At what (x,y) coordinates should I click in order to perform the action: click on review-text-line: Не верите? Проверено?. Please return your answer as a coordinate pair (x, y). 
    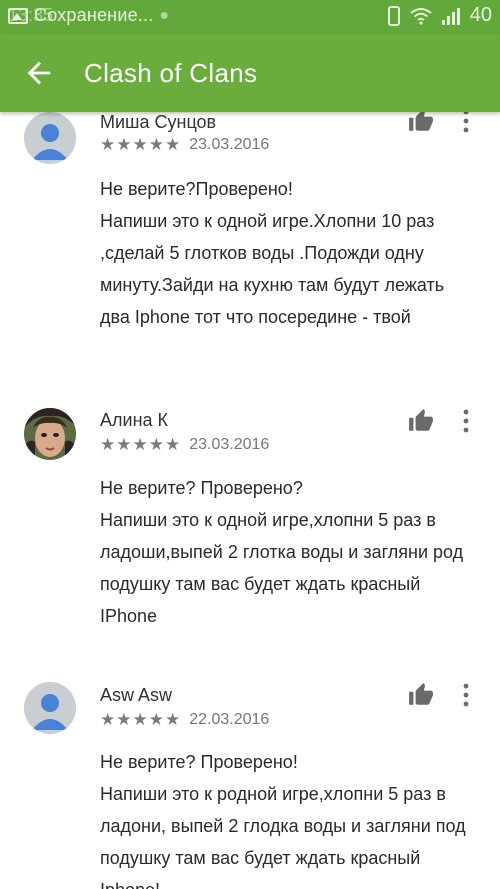
    Looking at the image, I should click on (201, 488).